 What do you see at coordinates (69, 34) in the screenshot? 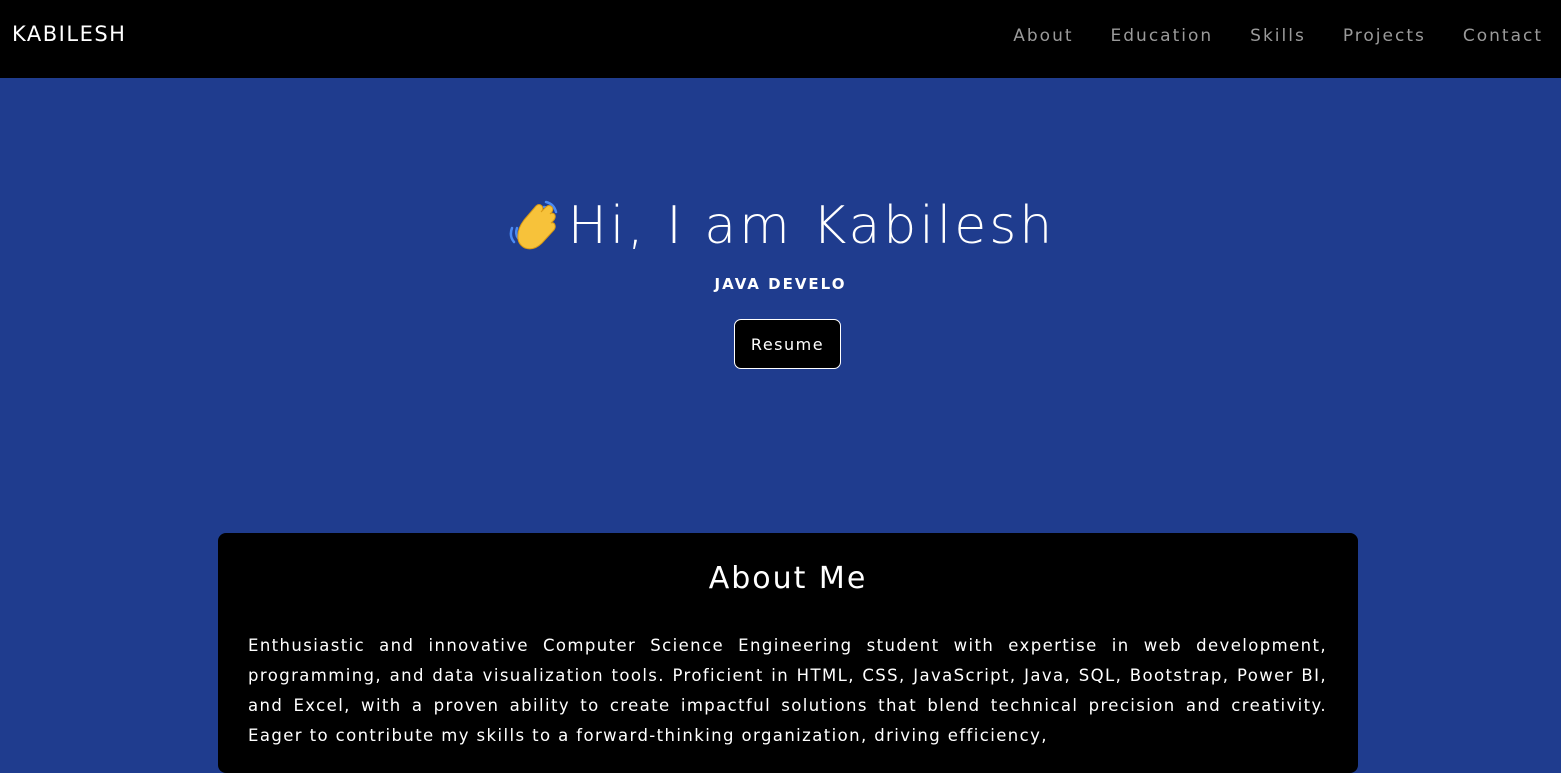
I see `brand-logo: KABILESH` at bounding box center [69, 34].